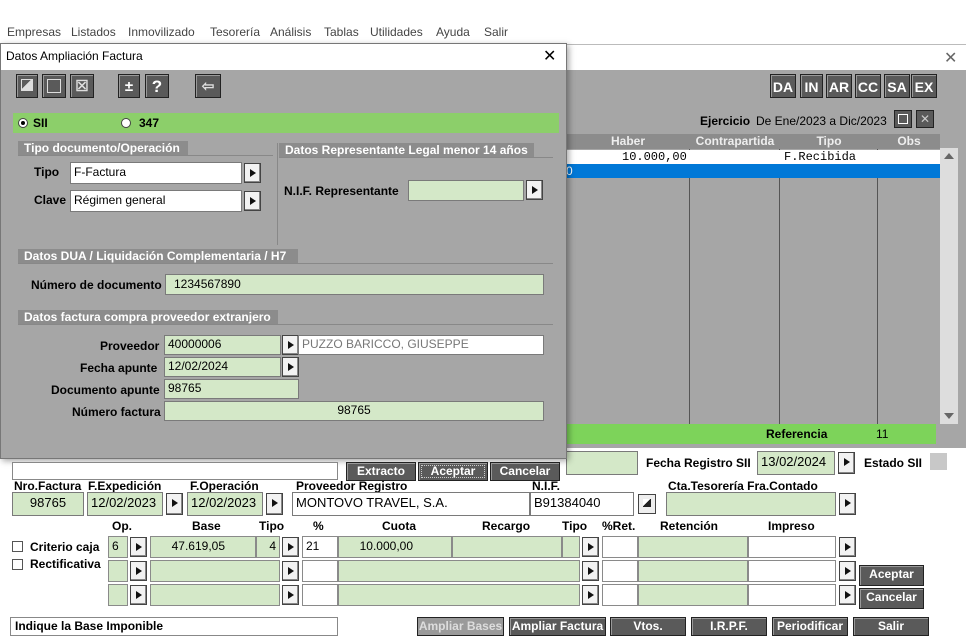 This screenshot has height=641, width=966. Describe the element at coordinates (125, 504) in the screenshot. I see `f-expedicion-field: 12/02/2023` at that location.